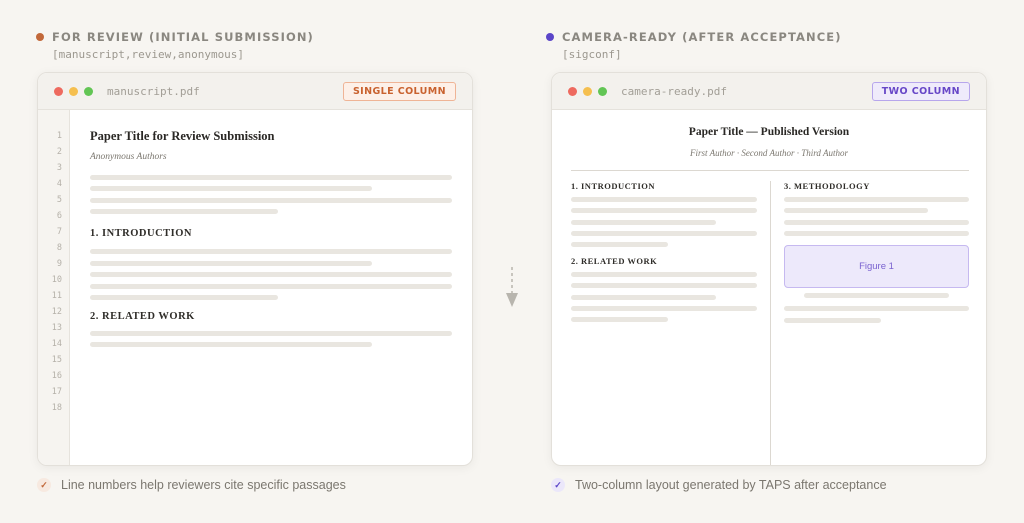  I want to click on camera-ready-filename: camera-ready.pdf, so click(674, 91).